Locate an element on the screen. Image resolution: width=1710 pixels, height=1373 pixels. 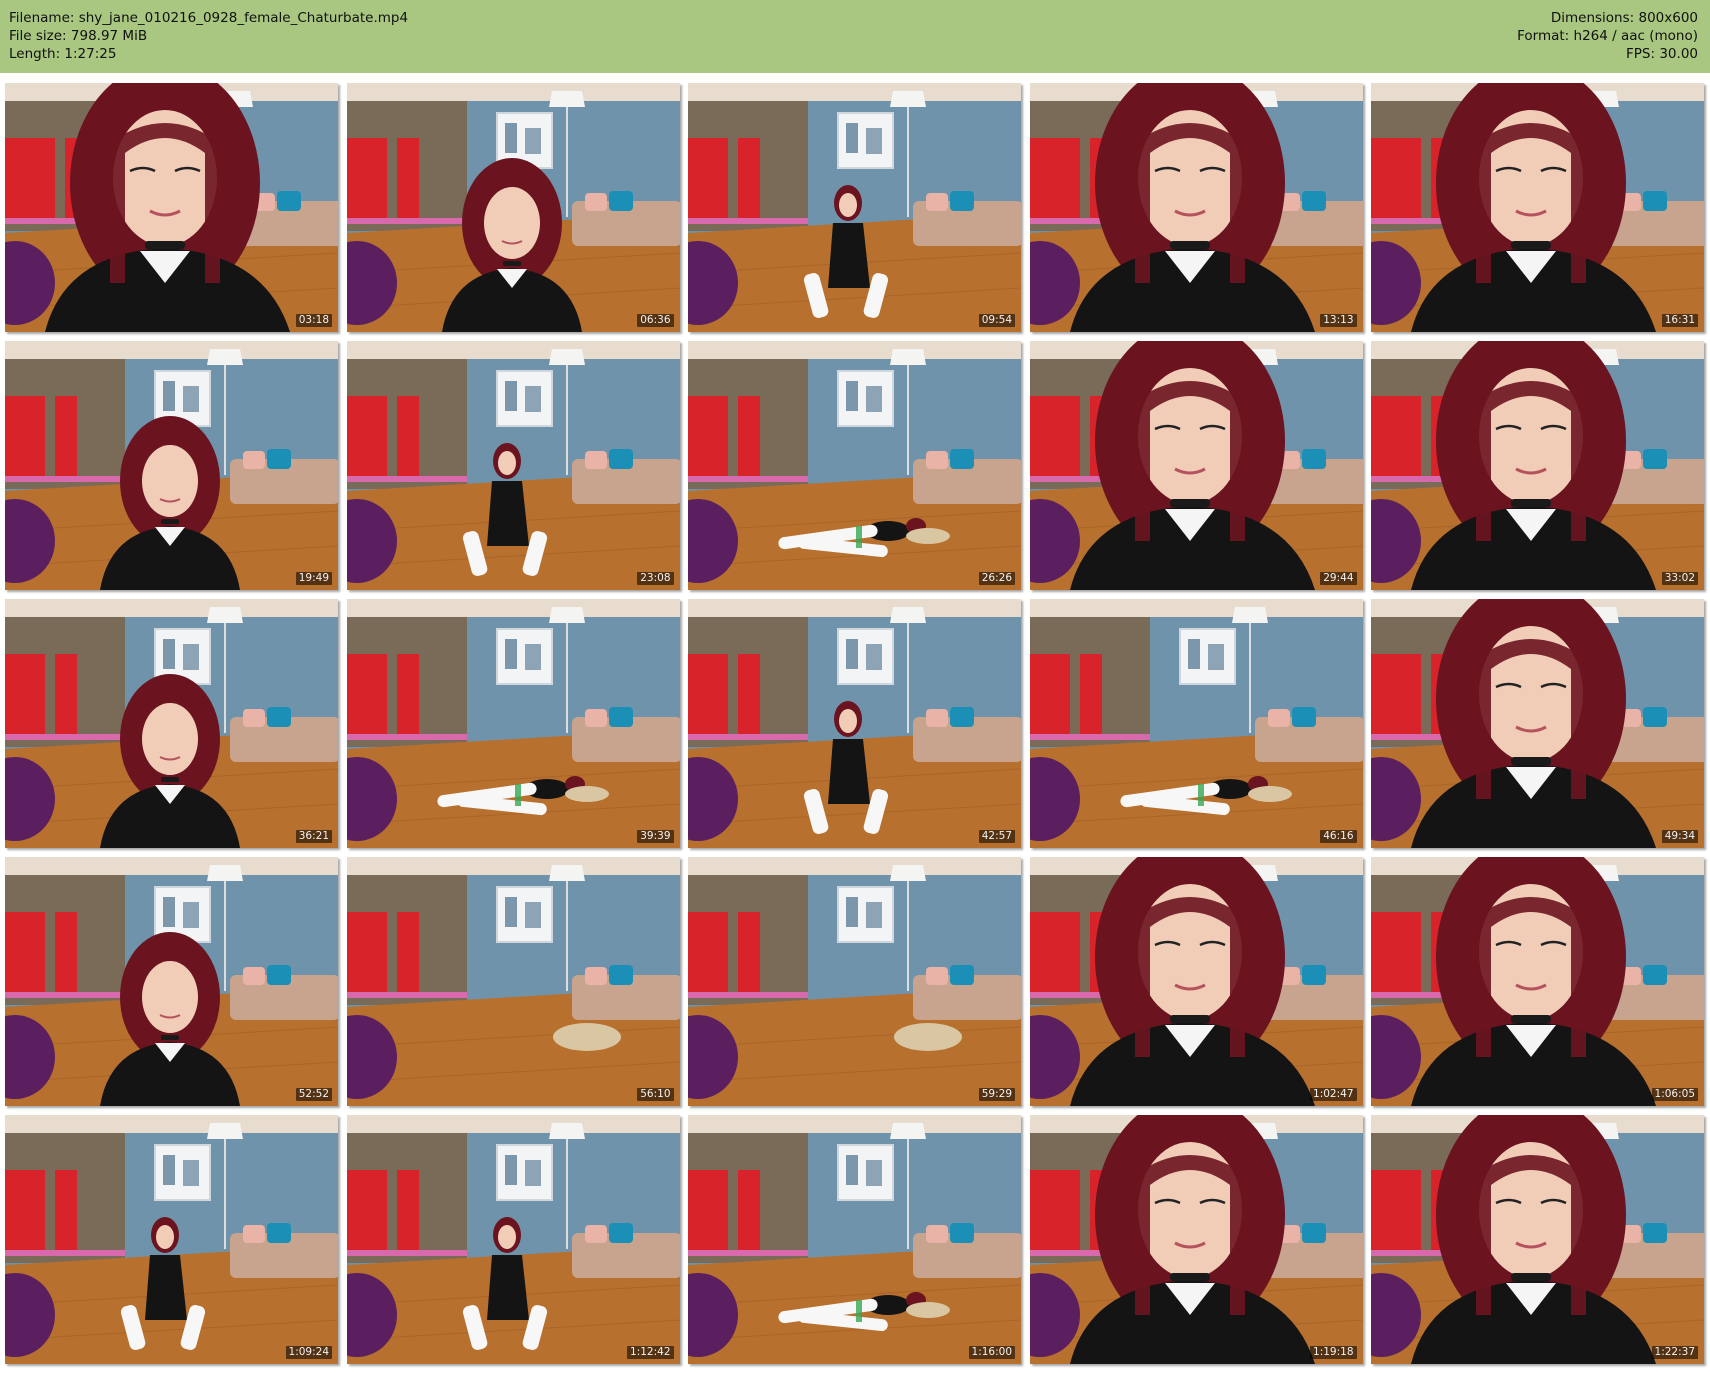
timestamp-label: 56:10 is located at coordinates (655, 1094).